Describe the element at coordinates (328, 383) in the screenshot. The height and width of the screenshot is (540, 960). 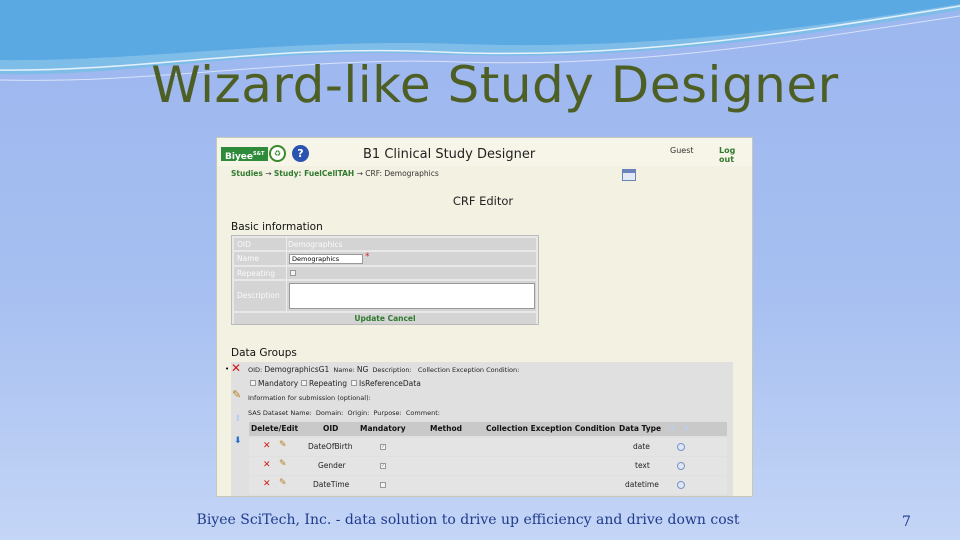
I see `repeating-group-label: Repeating` at that location.